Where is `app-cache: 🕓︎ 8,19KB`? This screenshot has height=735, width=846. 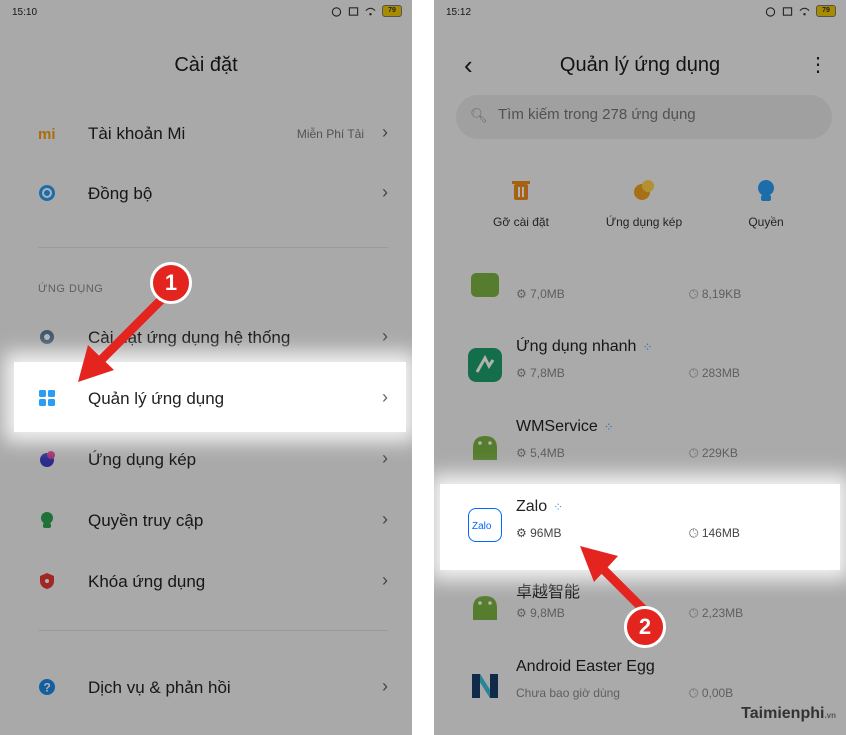
app-cache: 🕓︎ 8,19KB is located at coordinates (715, 294).